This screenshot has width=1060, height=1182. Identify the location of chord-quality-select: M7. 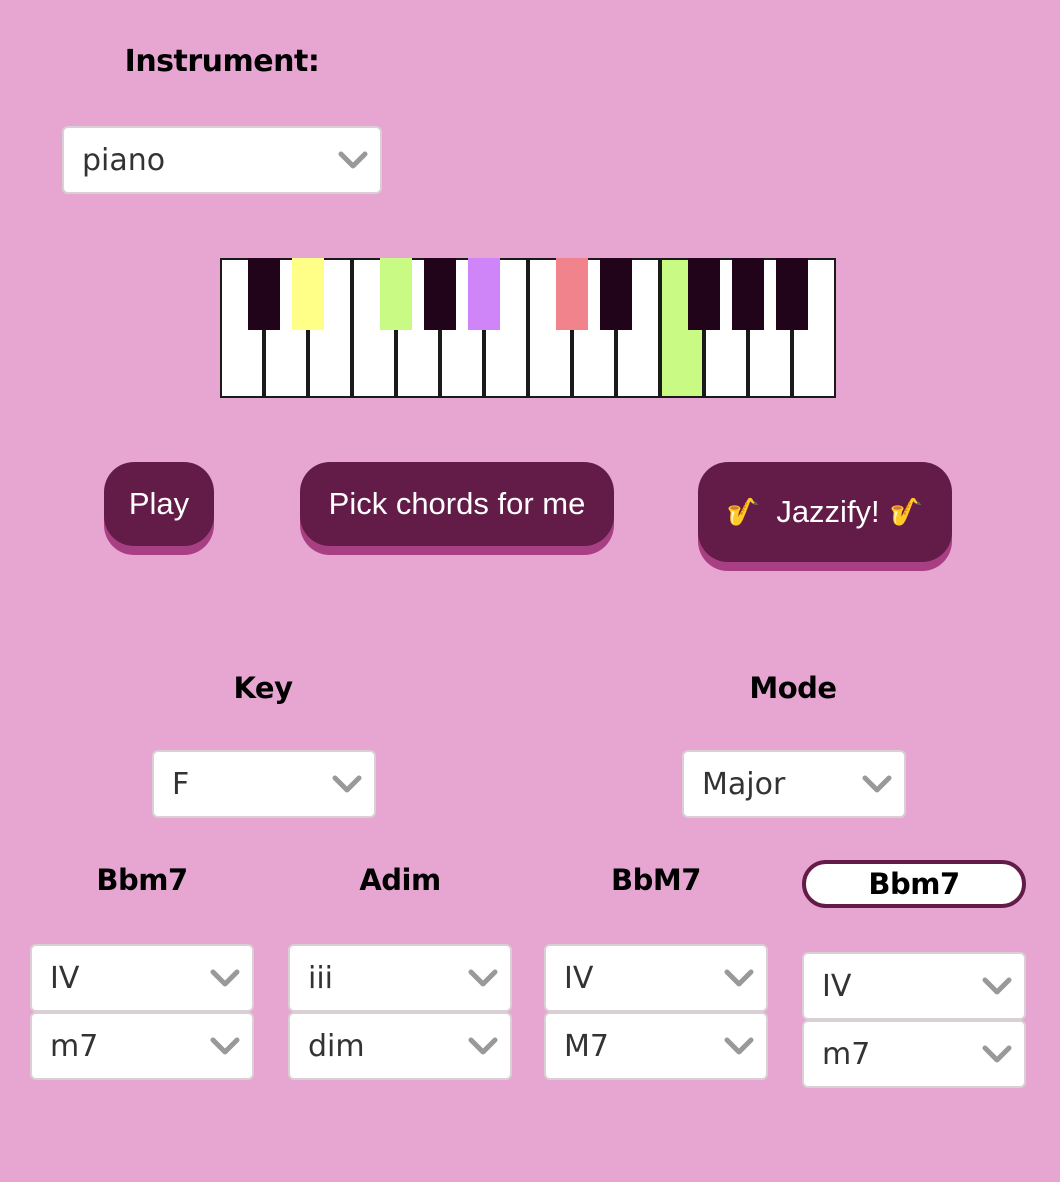
(656, 1046).